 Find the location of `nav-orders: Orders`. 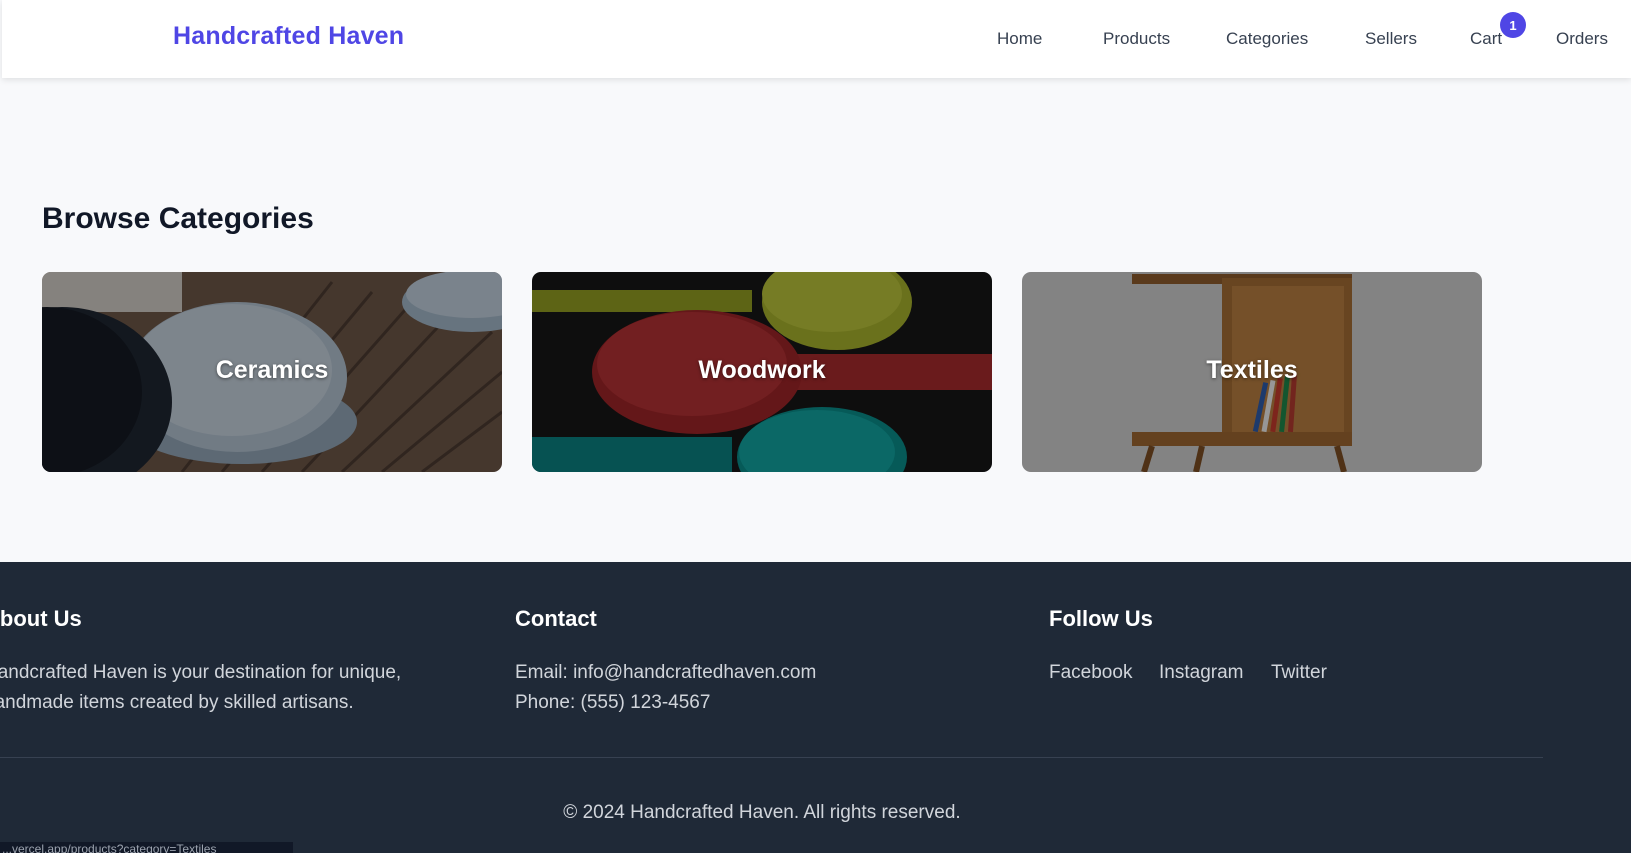

nav-orders: Orders is located at coordinates (1582, 39).